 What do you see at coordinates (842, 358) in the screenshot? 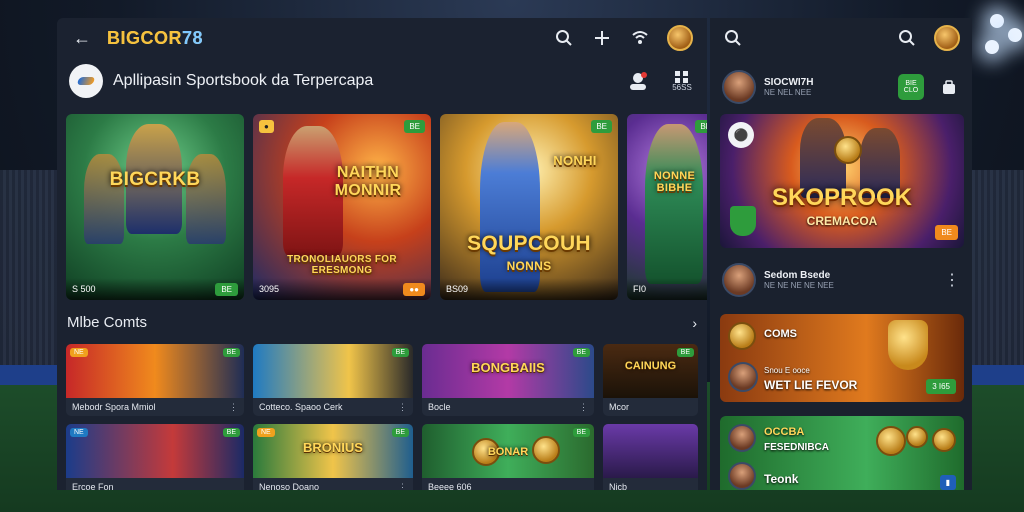
I see `promo-card: COMS Snou E ooce WET LIE FEVOR 3 I65` at bounding box center [842, 358].